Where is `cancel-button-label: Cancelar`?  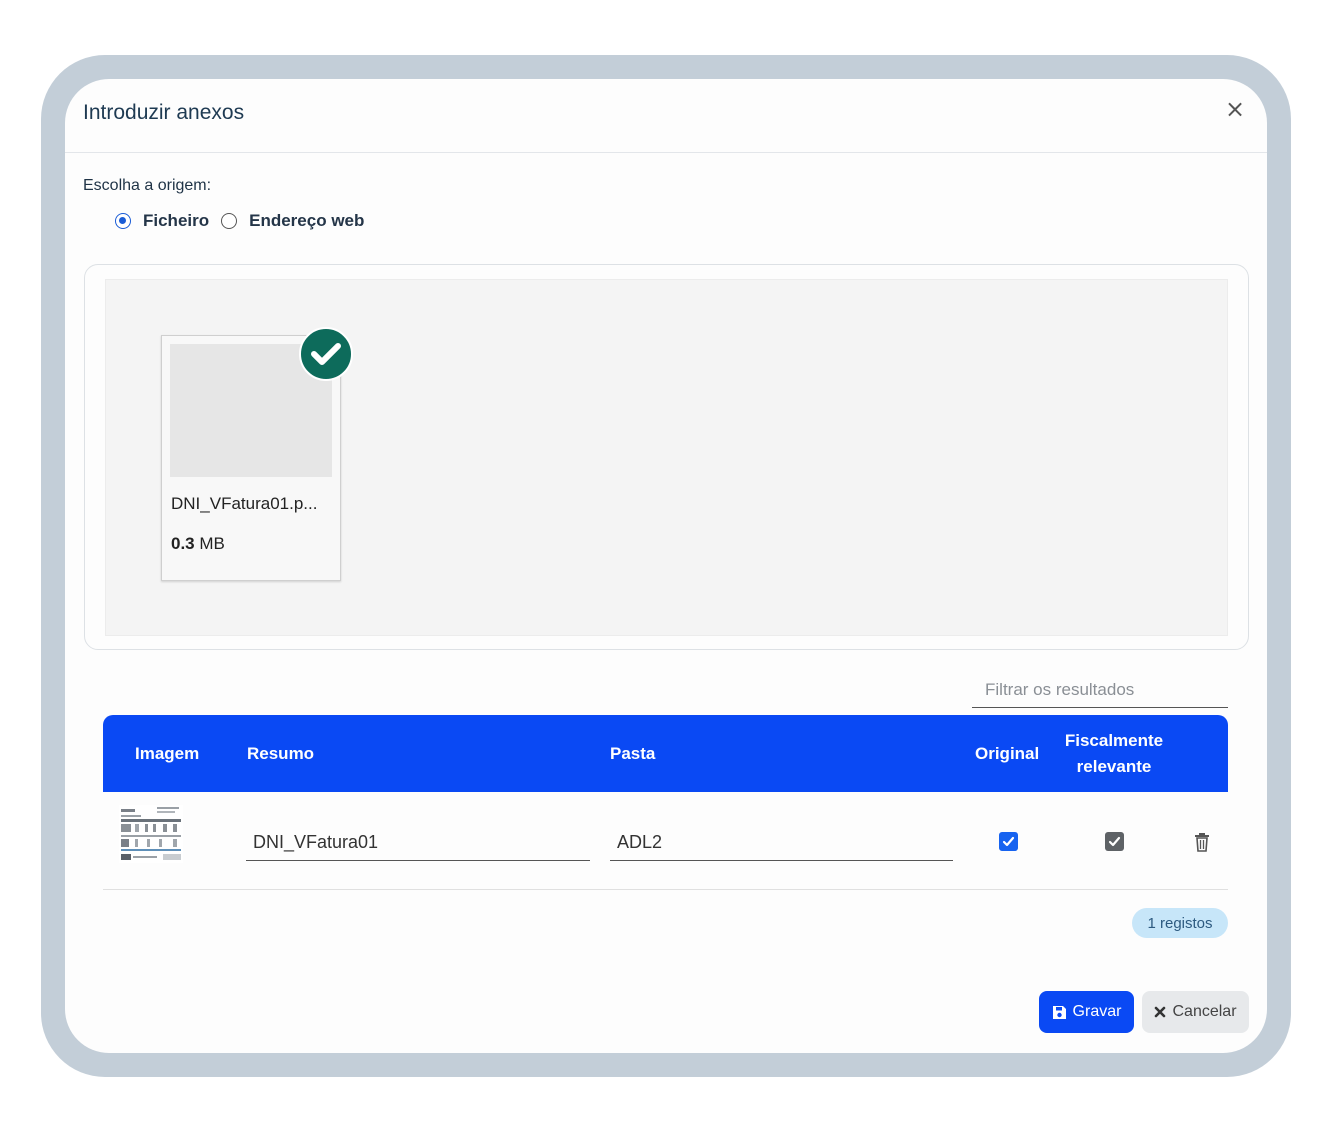
cancel-button-label: Cancelar is located at coordinates (1204, 1011).